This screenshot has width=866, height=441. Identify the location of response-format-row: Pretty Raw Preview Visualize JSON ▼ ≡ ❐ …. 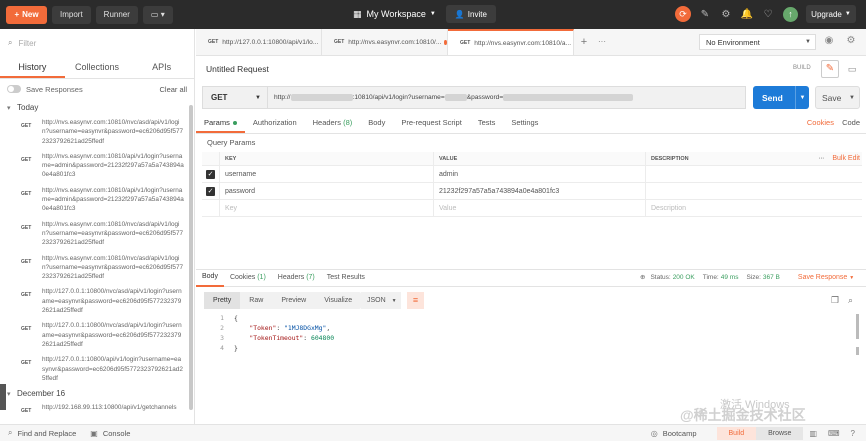
(531, 301).